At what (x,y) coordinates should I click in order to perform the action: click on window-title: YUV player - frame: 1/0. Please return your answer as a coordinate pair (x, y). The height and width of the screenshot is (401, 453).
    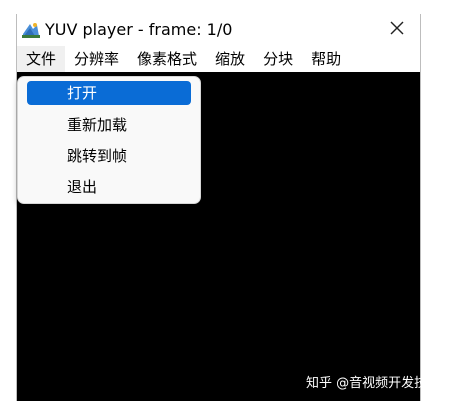
    Looking at the image, I should click on (139, 29).